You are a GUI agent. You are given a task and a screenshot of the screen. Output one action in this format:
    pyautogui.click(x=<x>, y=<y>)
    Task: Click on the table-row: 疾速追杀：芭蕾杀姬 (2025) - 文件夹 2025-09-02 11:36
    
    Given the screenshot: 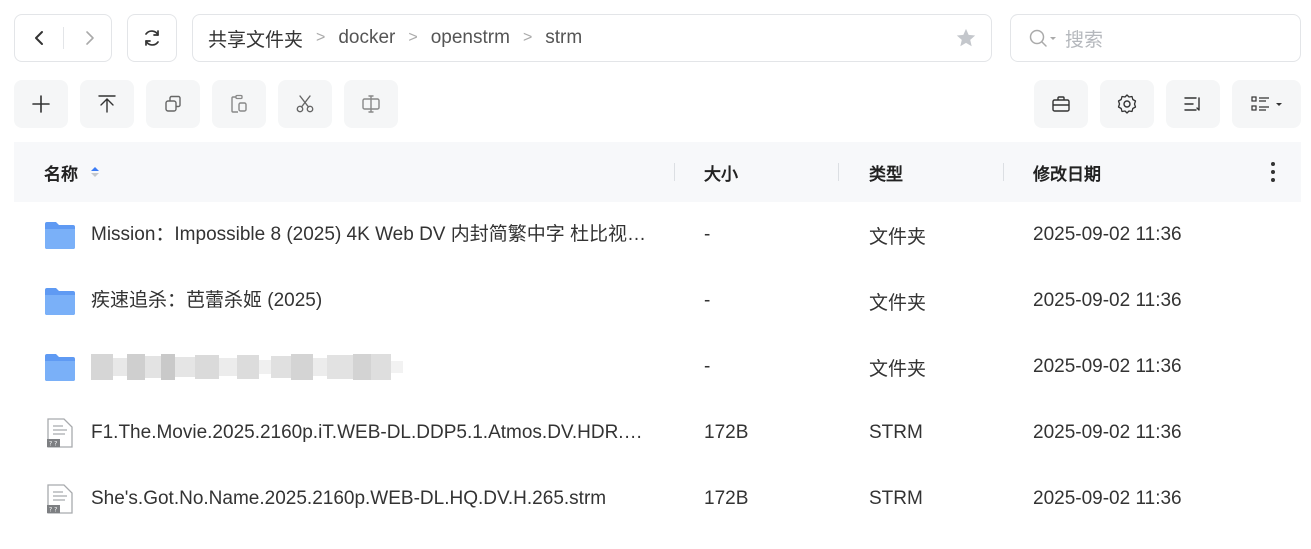 What is the action you would take?
    pyautogui.click(x=657, y=301)
    